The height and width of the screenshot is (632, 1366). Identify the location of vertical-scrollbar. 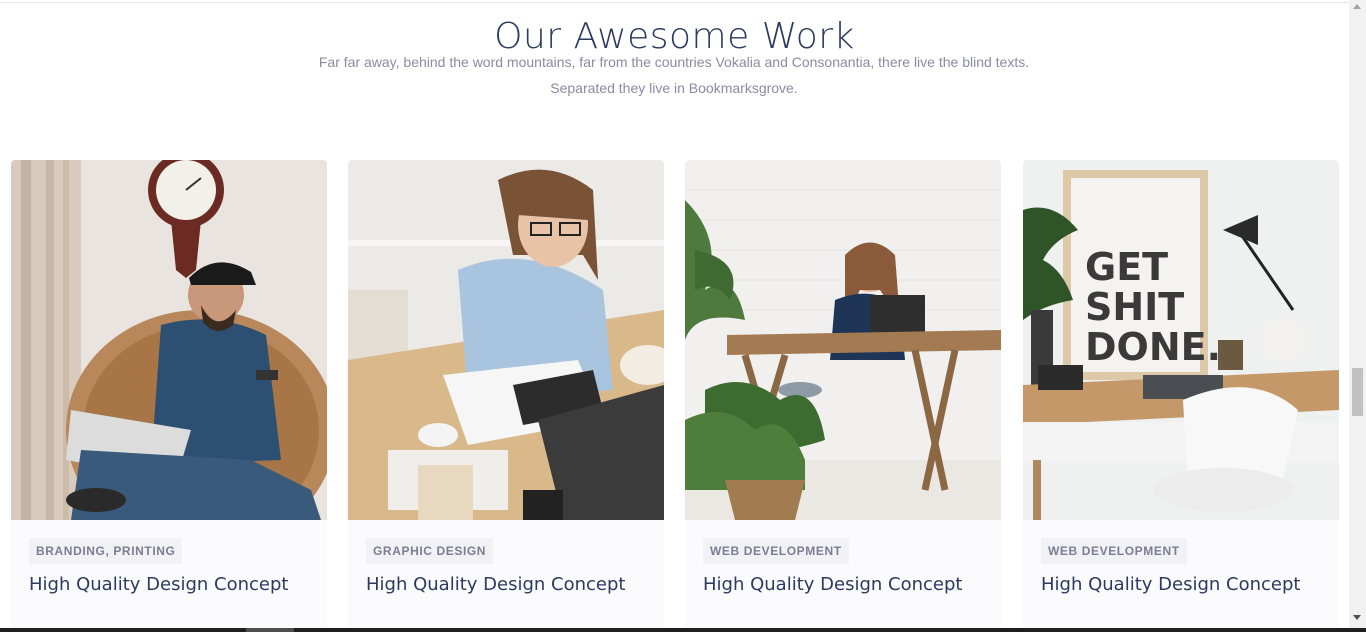
(1357, 316).